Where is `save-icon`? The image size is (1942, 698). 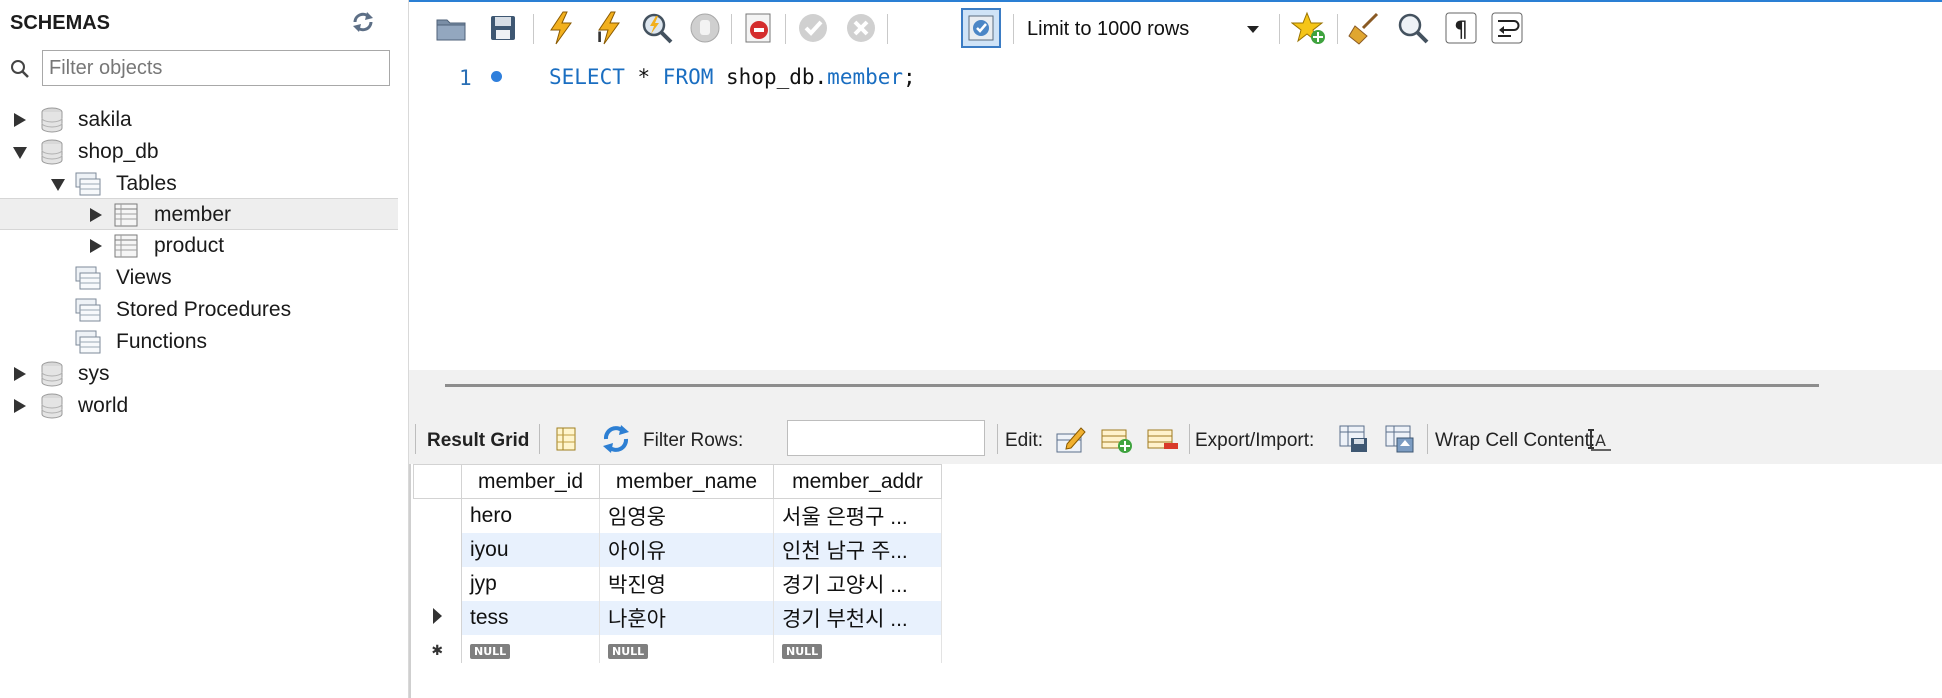 save-icon is located at coordinates (503, 28).